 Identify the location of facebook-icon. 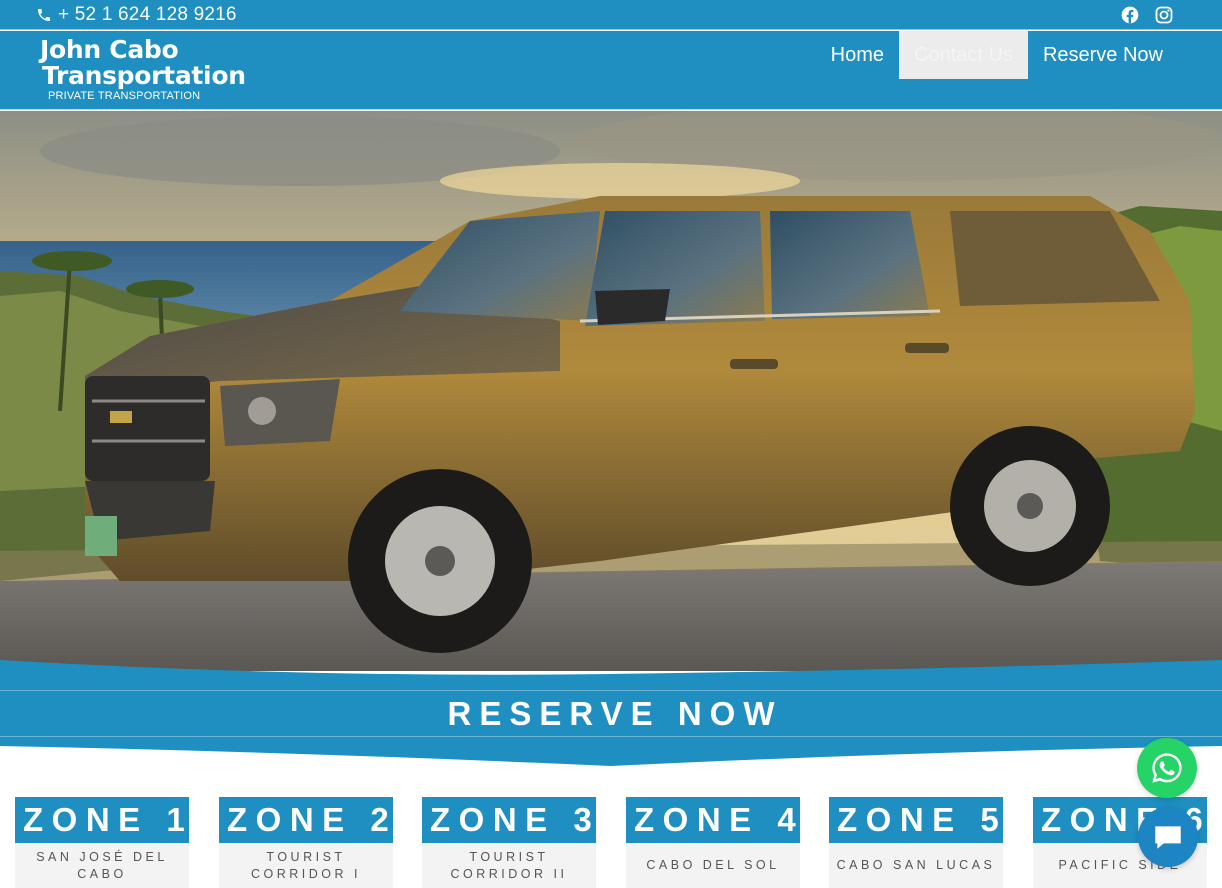
(1130, 15).